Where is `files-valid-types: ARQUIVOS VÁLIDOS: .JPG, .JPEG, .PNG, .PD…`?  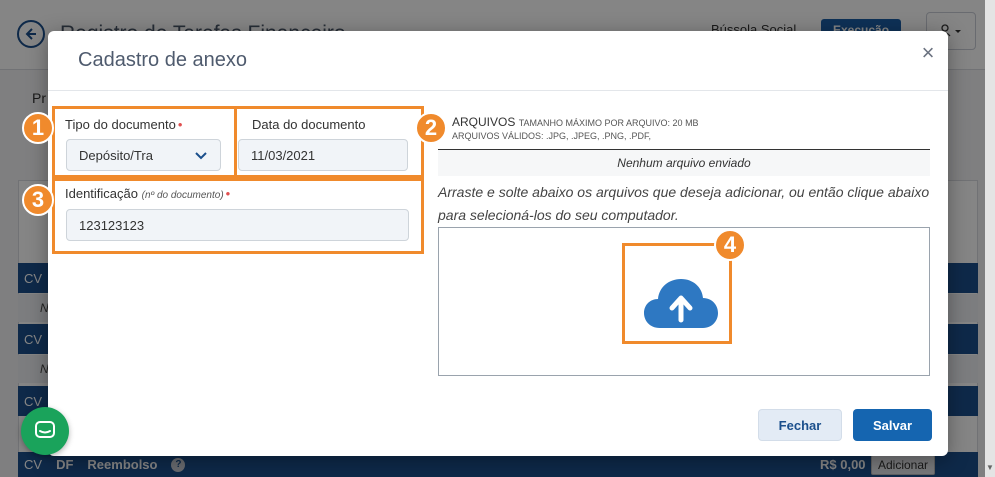
files-valid-types: ARQUIVOS VÁLIDOS: .JPG, .JPEG, .PNG, .PD… is located at coordinates (552, 136).